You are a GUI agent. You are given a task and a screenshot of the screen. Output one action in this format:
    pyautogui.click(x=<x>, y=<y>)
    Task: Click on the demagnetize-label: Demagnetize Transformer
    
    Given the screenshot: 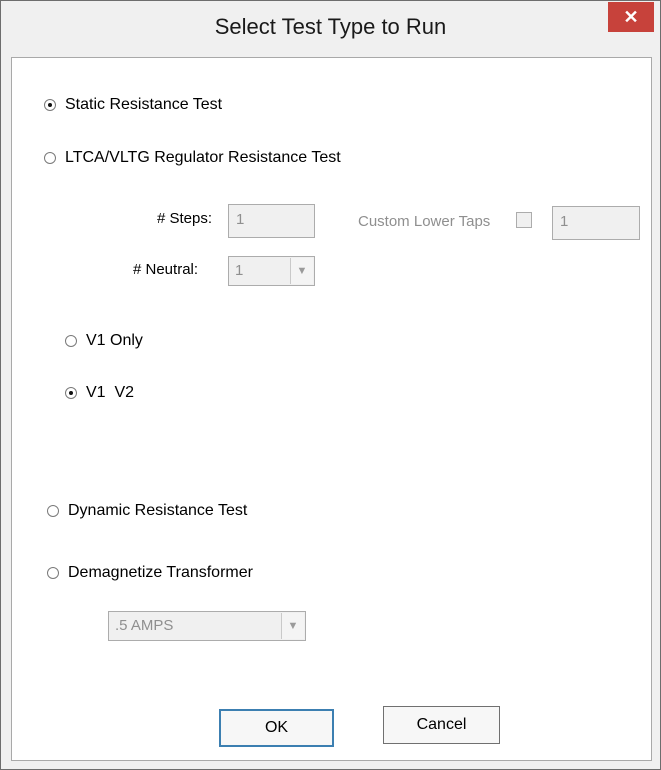 What is the action you would take?
    pyautogui.click(x=160, y=572)
    